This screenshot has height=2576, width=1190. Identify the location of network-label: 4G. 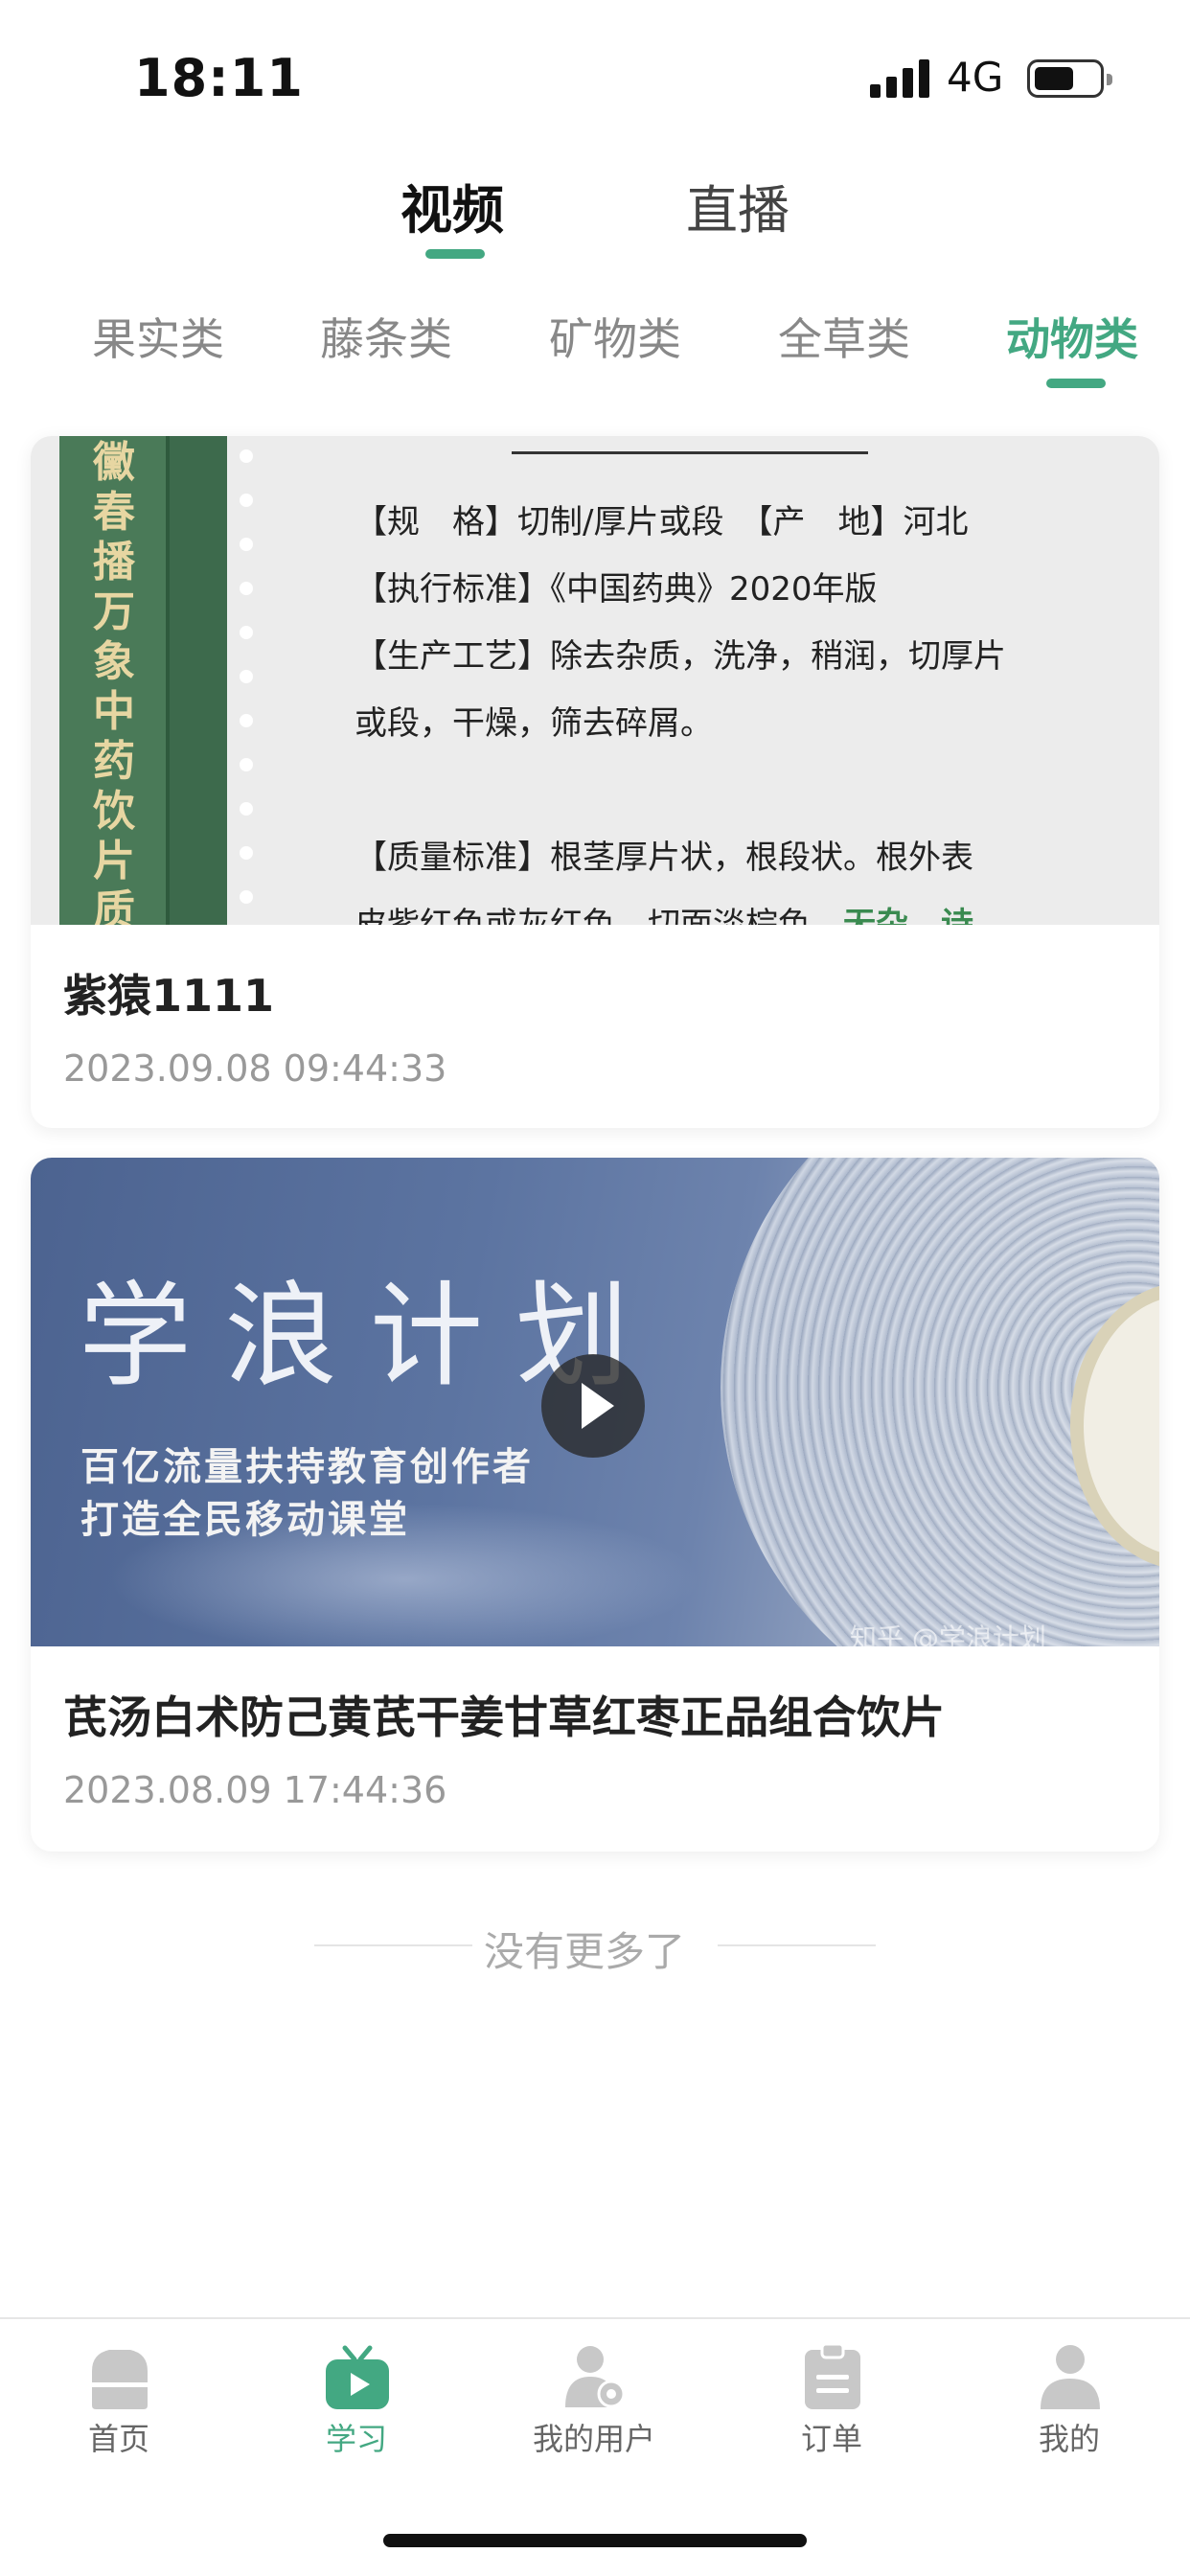
(976, 77).